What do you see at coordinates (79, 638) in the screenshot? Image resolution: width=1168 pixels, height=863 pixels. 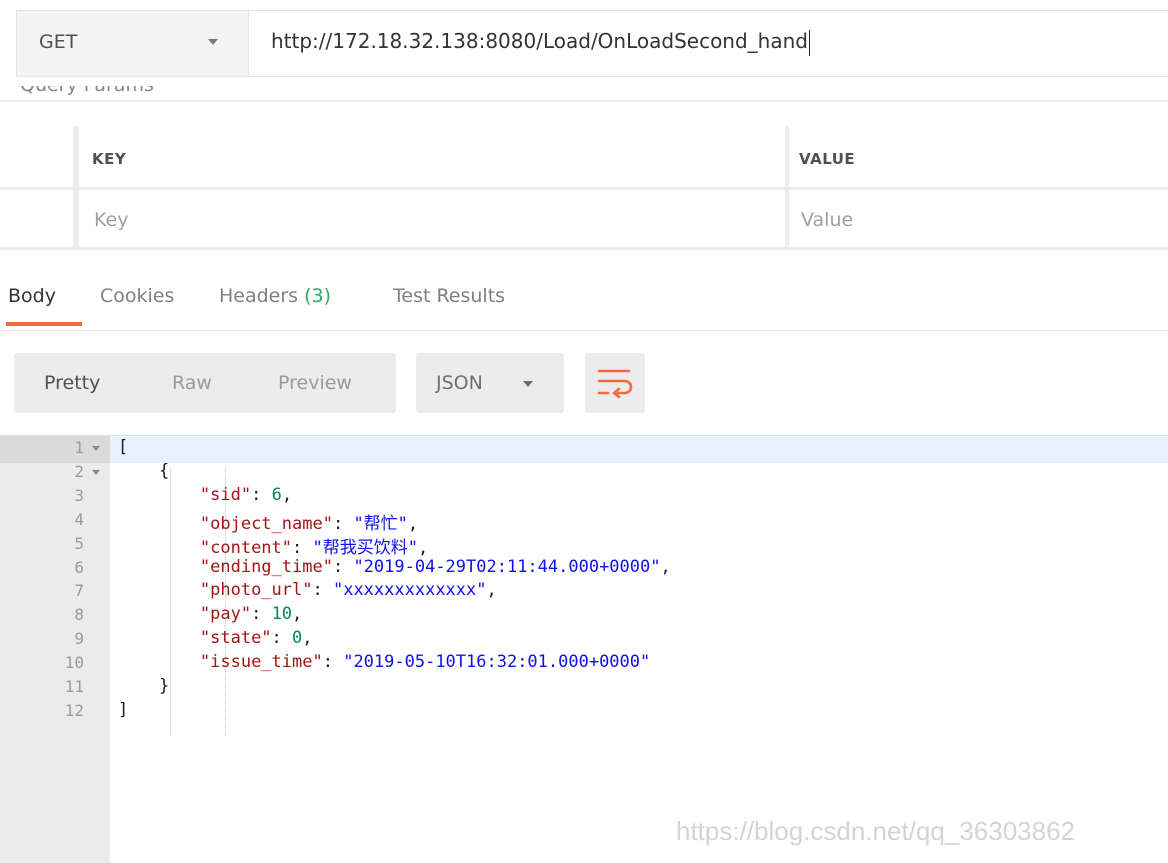 I see `line-number: 9` at bounding box center [79, 638].